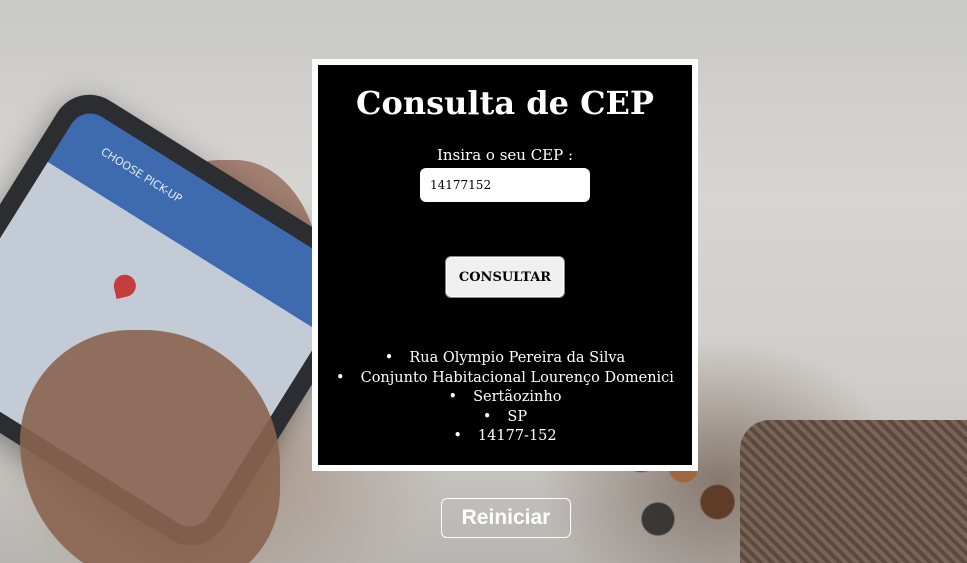  Describe the element at coordinates (505, 277) in the screenshot. I see `consultar-button: CONSULTAR` at that location.